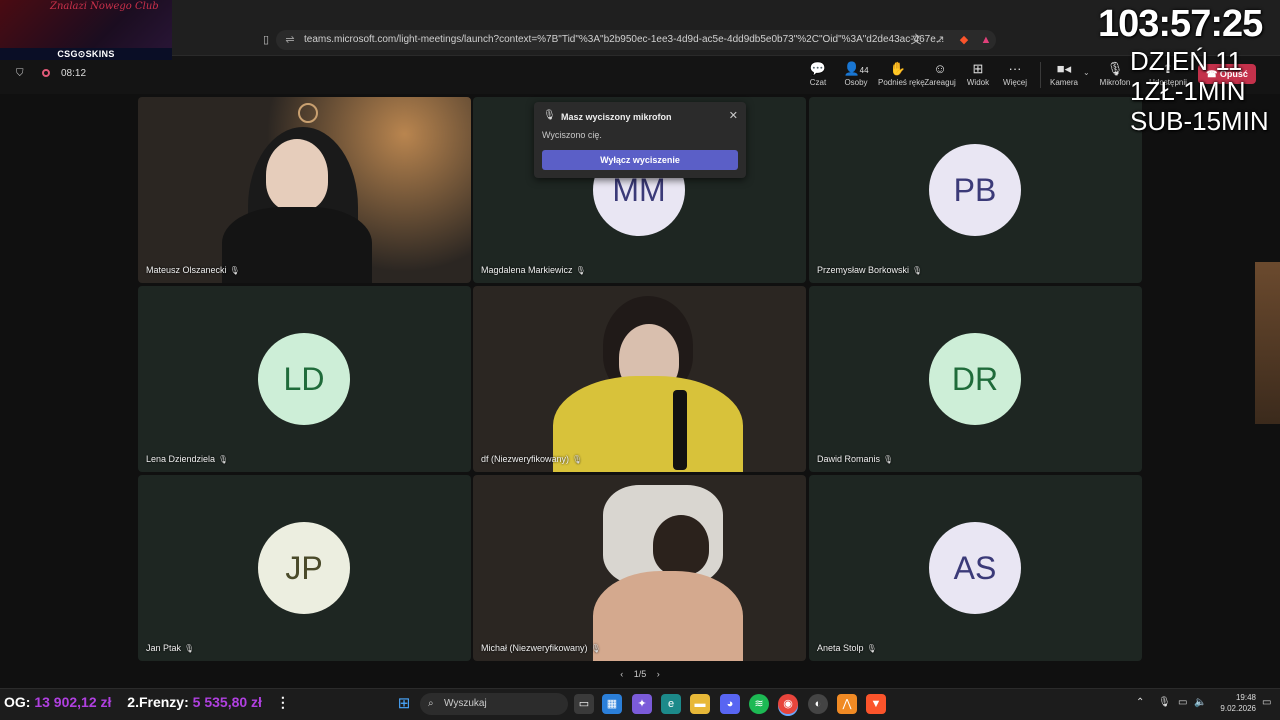 Image resolution: width=1280 pixels, height=720 pixels. Describe the element at coordinates (818, 68) in the screenshot. I see `chat-icon: 💬` at that location.